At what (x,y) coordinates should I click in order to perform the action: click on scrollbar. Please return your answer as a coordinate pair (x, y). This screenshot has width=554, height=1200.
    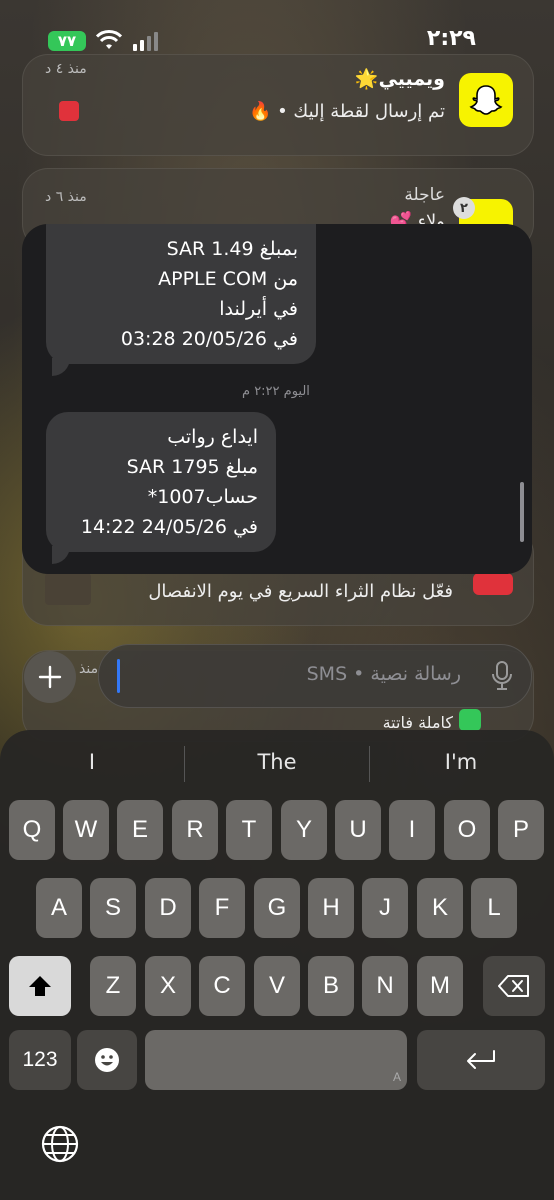
    Looking at the image, I should click on (522, 512).